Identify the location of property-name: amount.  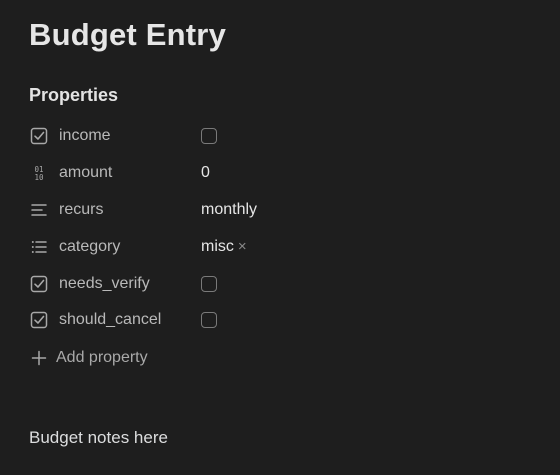
(86, 173).